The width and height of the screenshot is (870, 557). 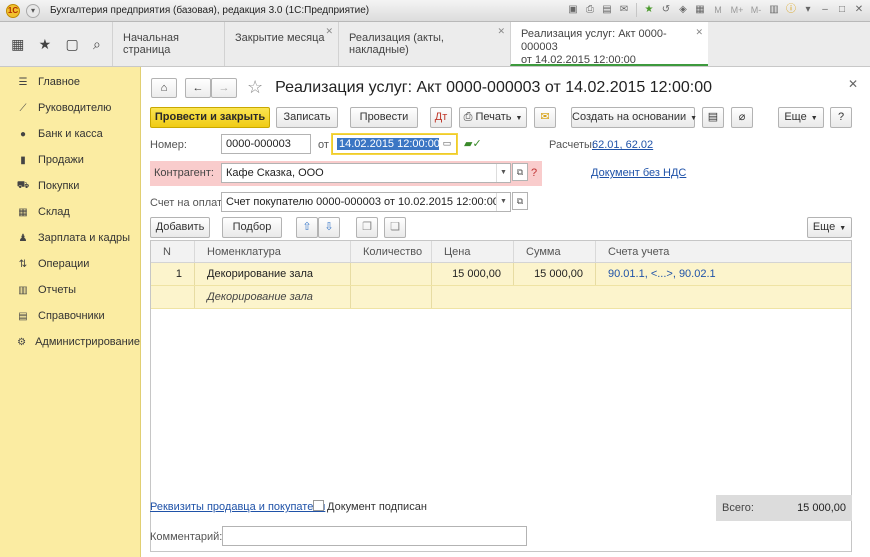 I want to click on row-qty, so click(x=391, y=274).